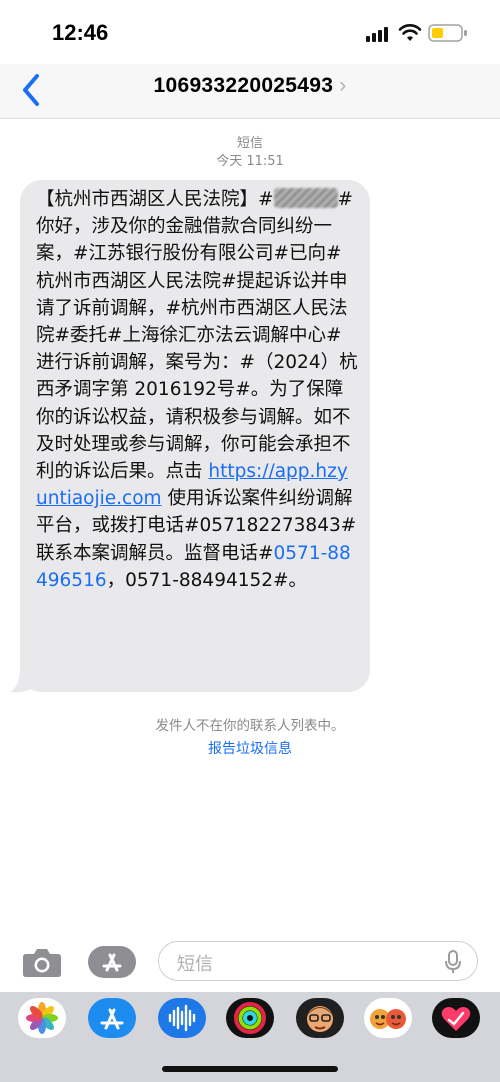 The image size is (500, 1082). What do you see at coordinates (250, 1069) in the screenshot?
I see `home-indicator` at bounding box center [250, 1069].